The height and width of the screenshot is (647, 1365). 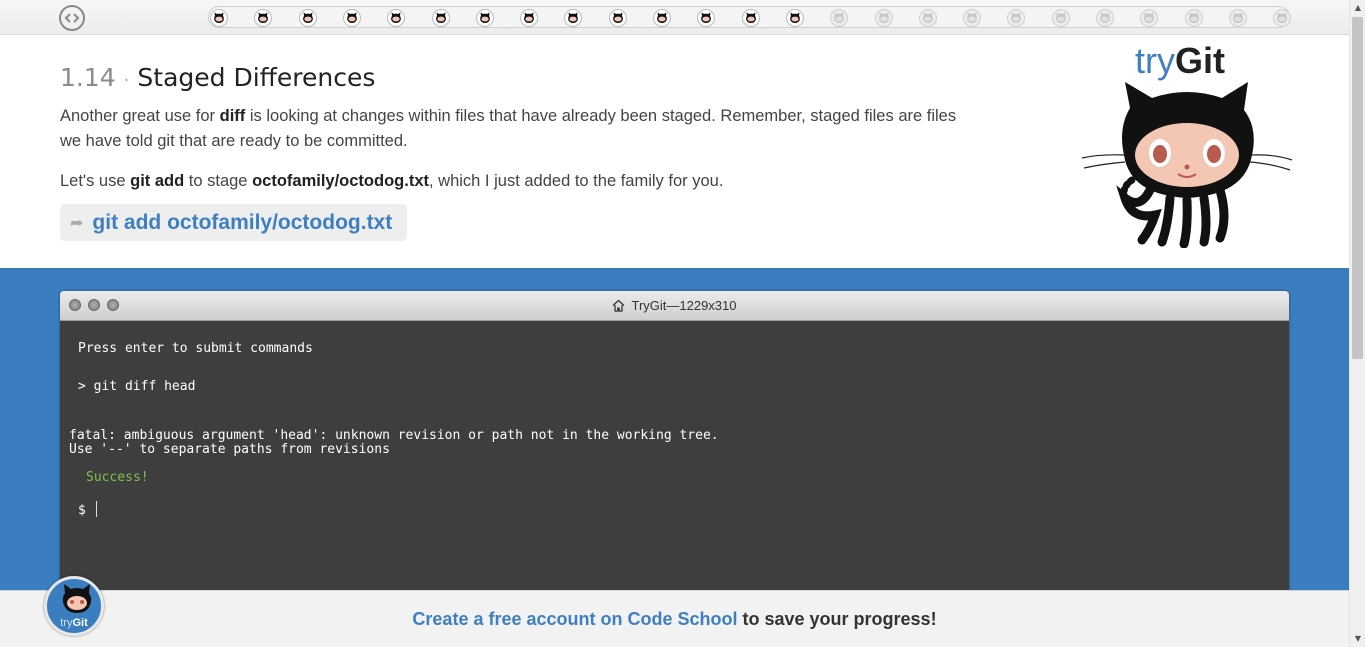 I want to click on text-segment: Let's use, so click(x=95, y=181).